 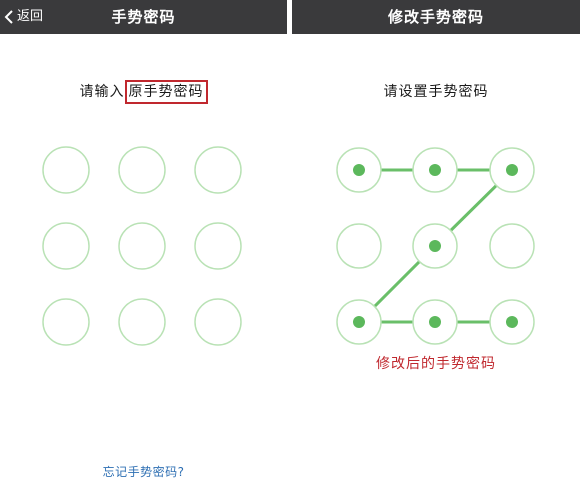 What do you see at coordinates (143, 471) in the screenshot?
I see `forgot-password-link: 忘记手势密码?` at bounding box center [143, 471].